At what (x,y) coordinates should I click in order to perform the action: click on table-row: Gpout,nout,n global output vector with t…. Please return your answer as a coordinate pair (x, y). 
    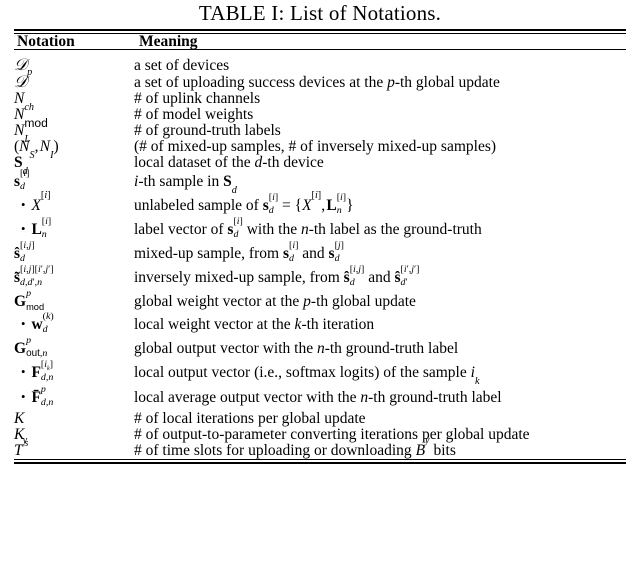
    Looking at the image, I should click on (320, 348).